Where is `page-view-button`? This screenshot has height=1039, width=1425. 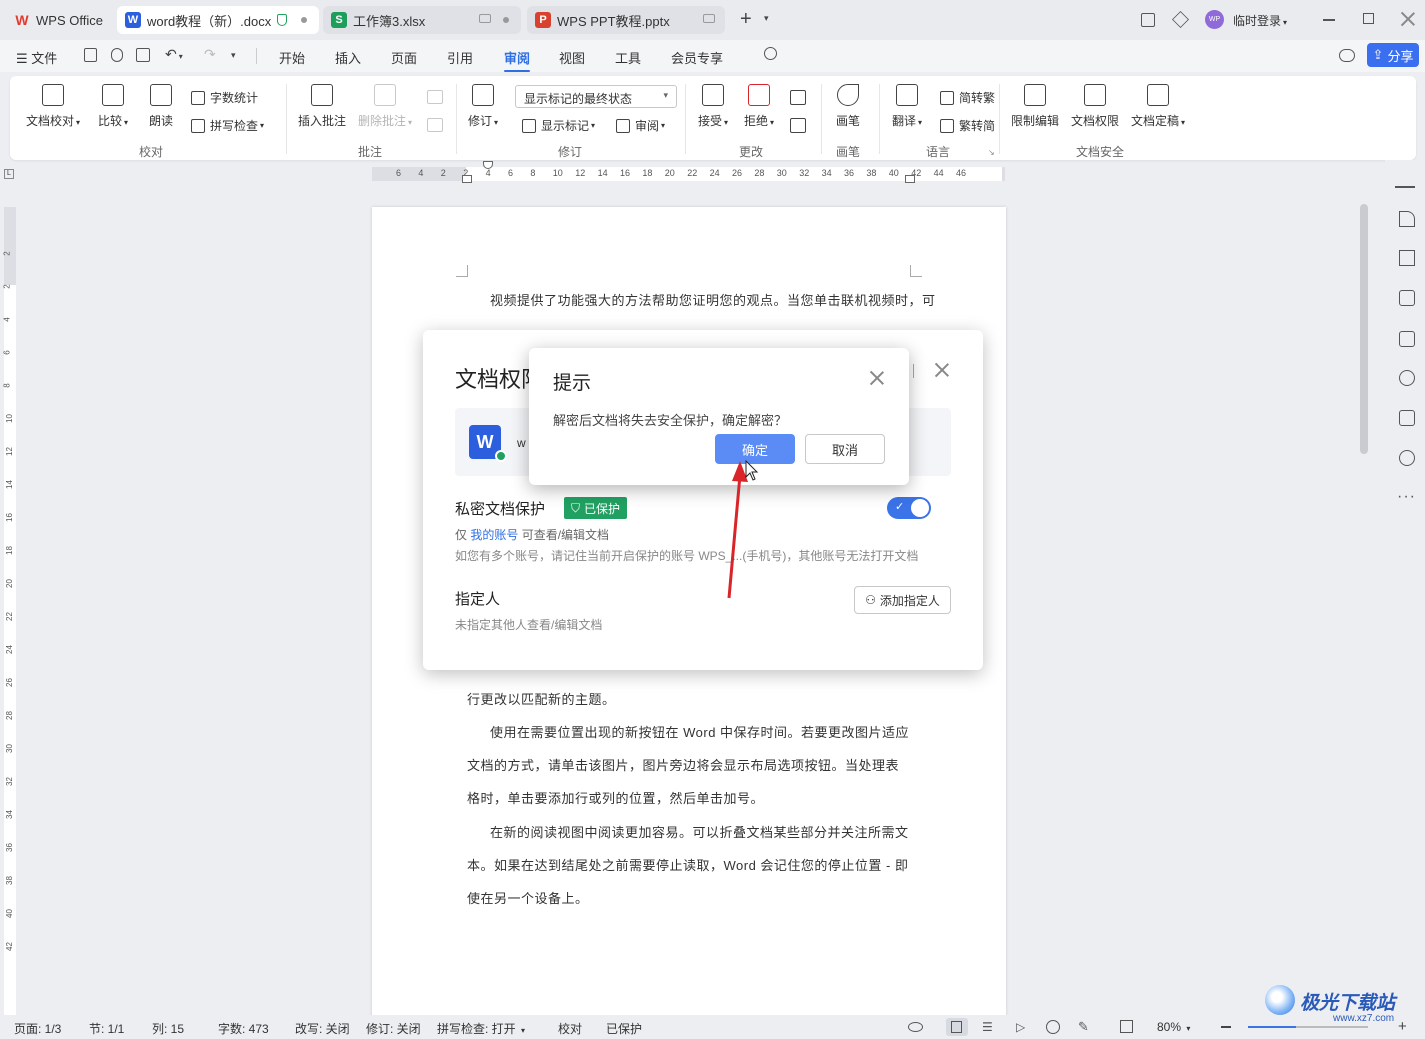
page-view-button is located at coordinates (957, 1027).